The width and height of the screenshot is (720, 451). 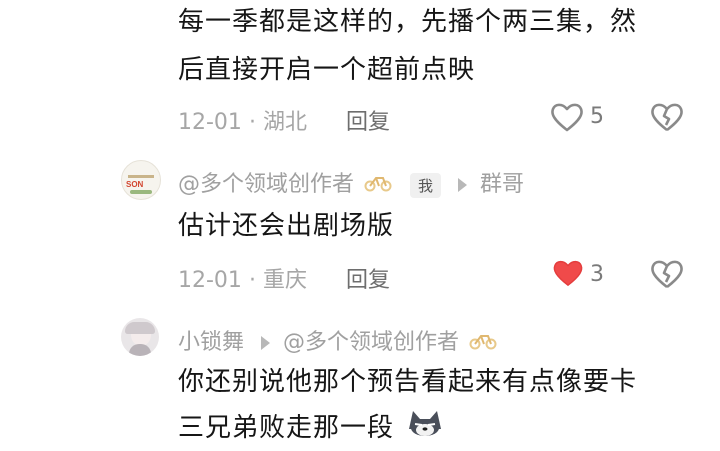 I want to click on author-name: 小锁舞, so click(x=211, y=342).